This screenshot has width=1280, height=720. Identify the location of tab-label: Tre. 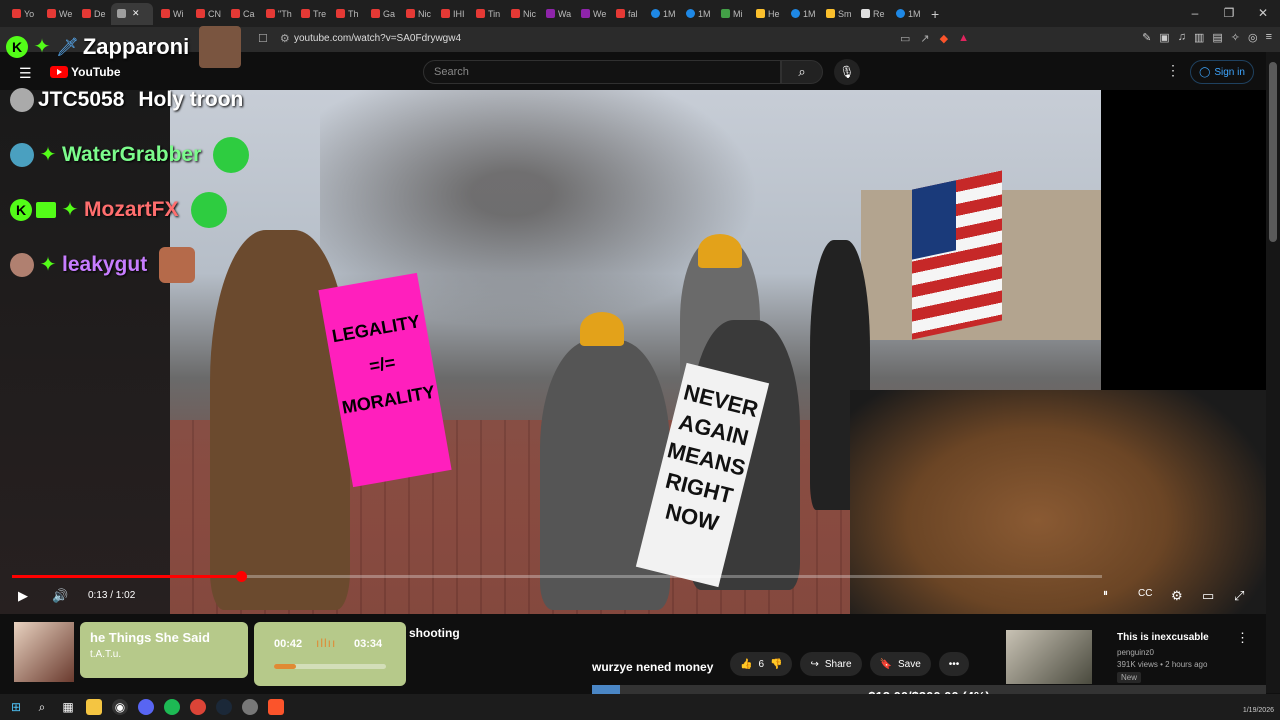
(320, 13).